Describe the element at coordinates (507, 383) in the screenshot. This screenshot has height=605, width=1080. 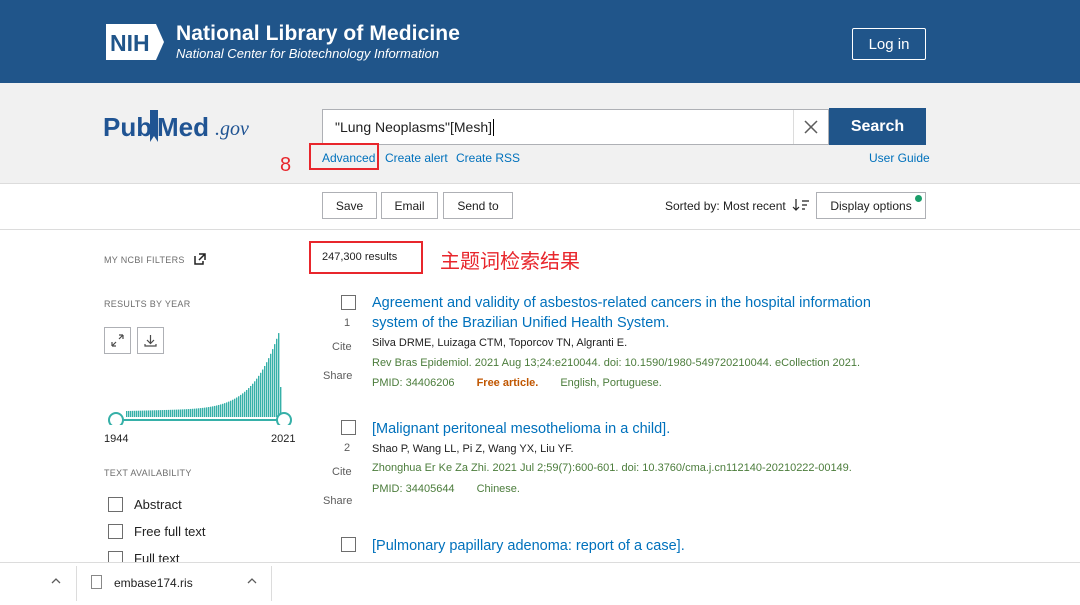
I see `result-1-free-article: Free article.` at that location.